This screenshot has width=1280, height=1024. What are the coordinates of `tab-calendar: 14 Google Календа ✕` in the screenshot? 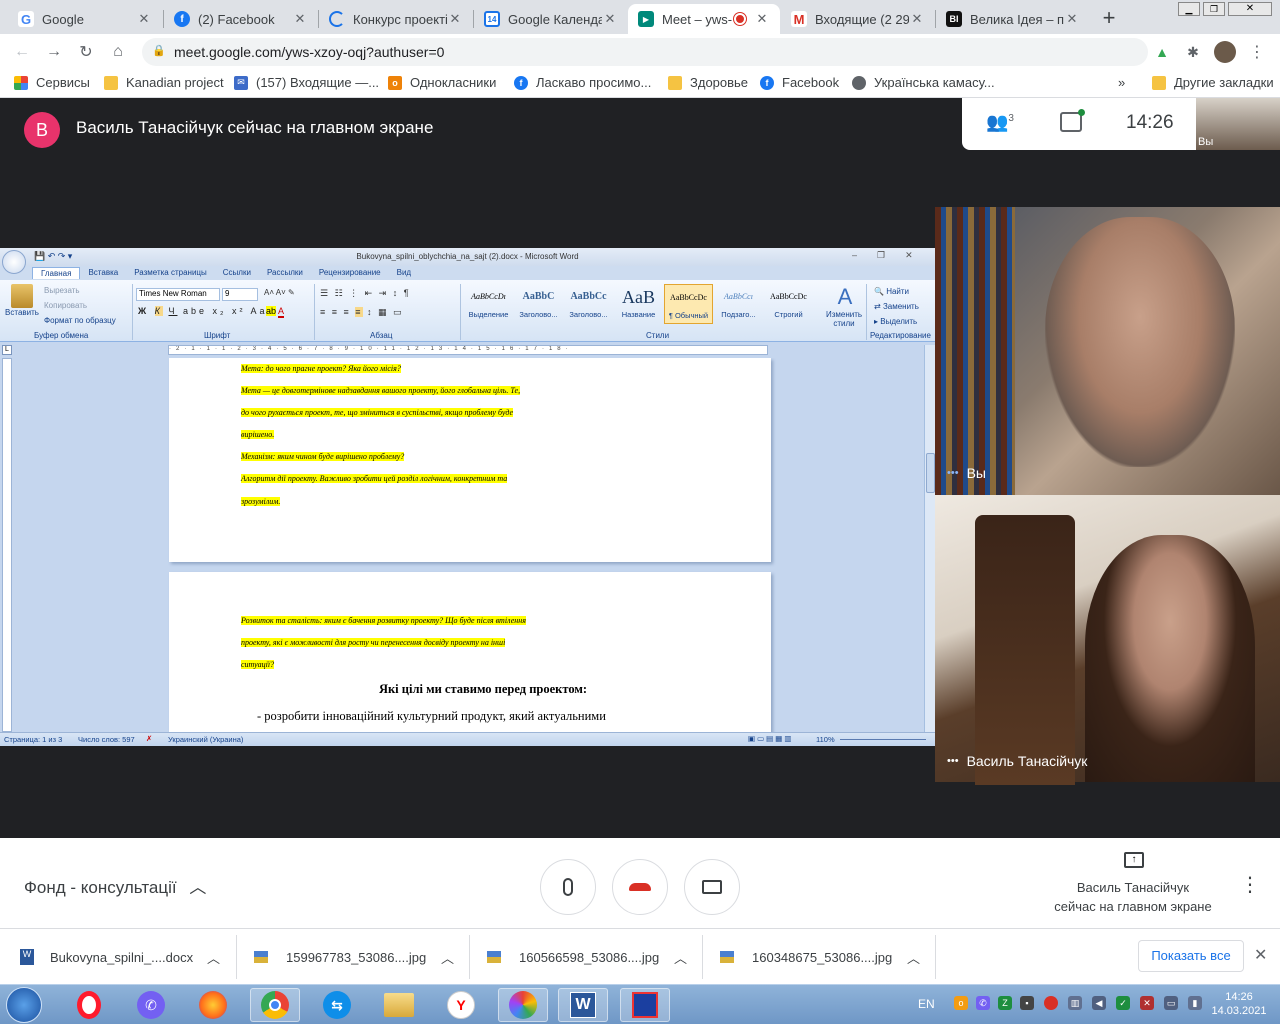 It's located at (551, 19).